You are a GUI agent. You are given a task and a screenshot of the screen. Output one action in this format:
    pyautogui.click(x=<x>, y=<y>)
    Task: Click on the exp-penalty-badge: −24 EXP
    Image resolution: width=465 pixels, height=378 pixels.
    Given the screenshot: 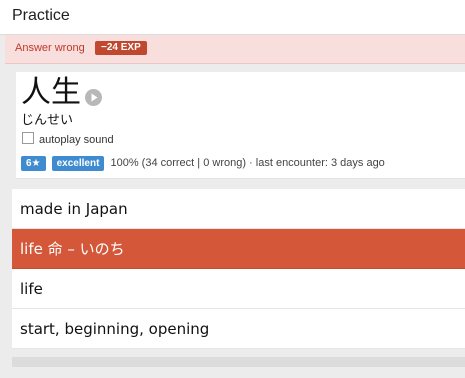 What is the action you would take?
    pyautogui.click(x=121, y=48)
    